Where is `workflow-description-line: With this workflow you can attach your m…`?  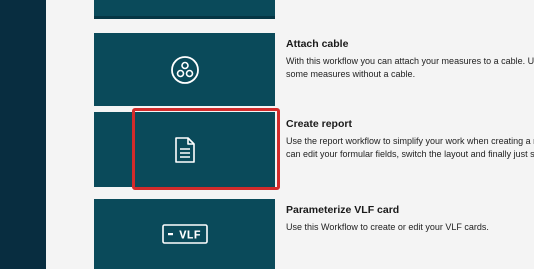 workflow-description-line: With this workflow you can attach your m… is located at coordinates (410, 61).